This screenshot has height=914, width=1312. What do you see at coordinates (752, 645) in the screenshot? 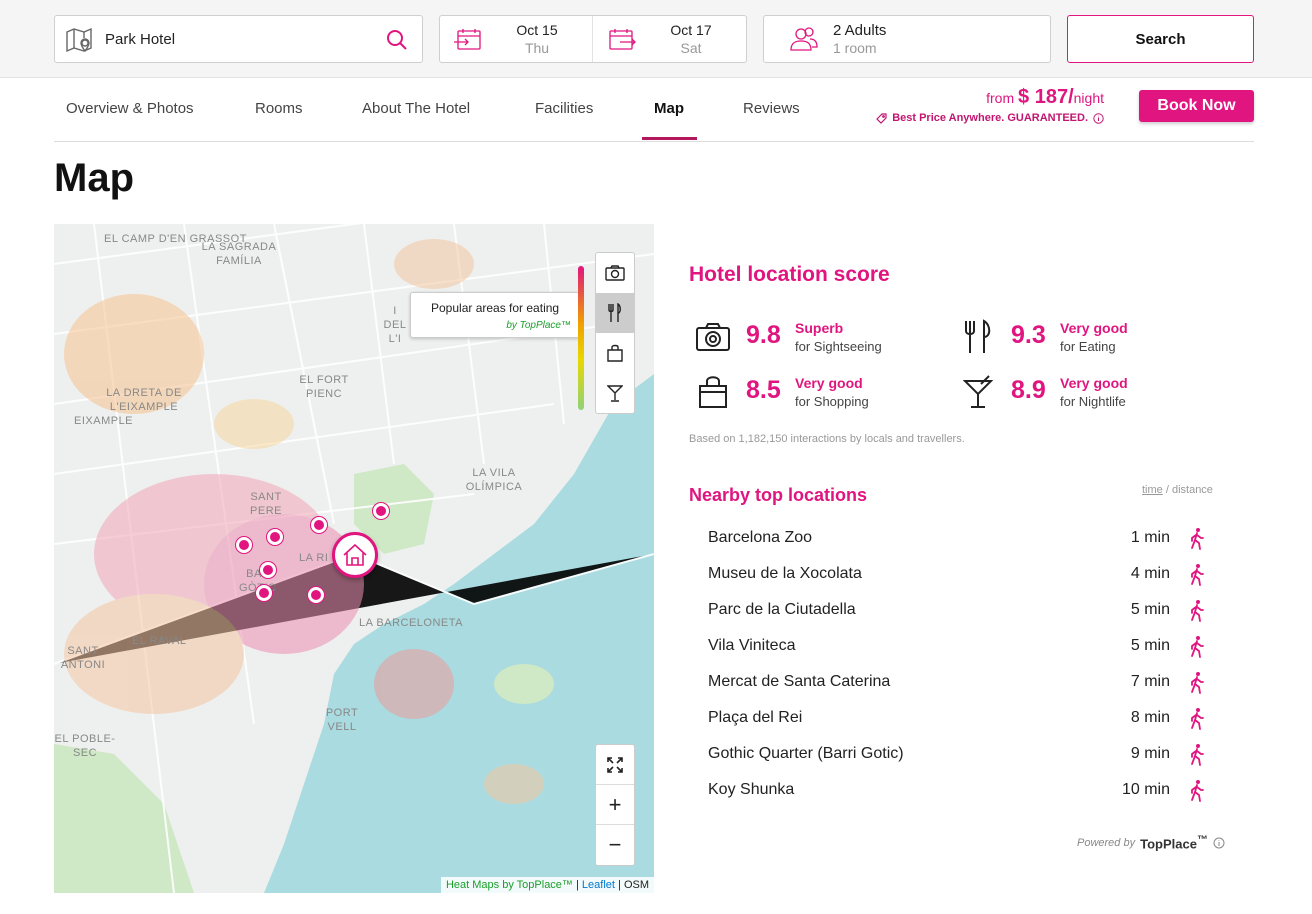
I see `nearby-name: Vila Viniteca` at bounding box center [752, 645].